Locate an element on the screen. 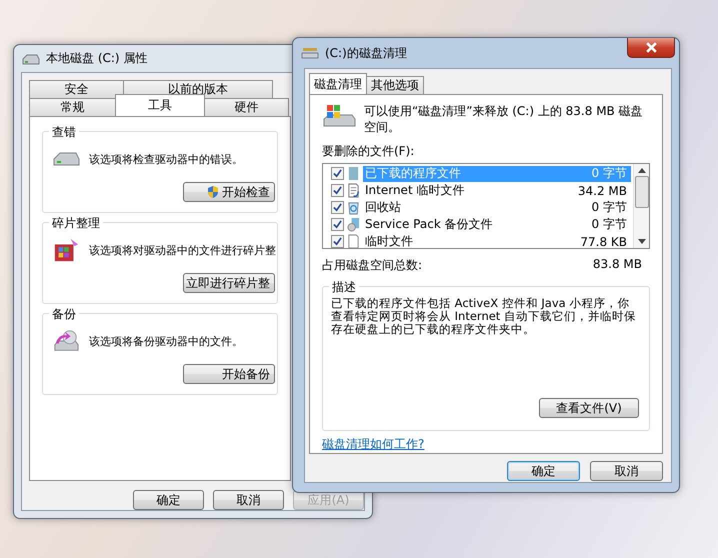  tab: 其他选项 is located at coordinates (395, 85).